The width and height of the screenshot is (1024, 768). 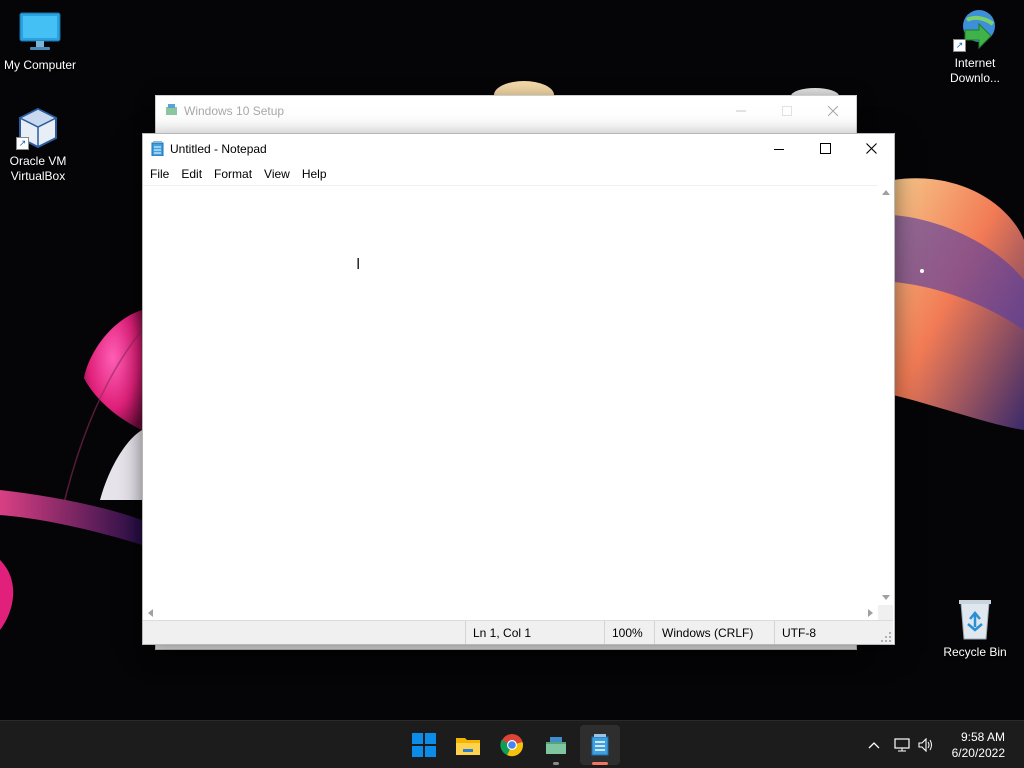 I want to click on setup-window-title: Windows 10 Setup, so click(x=234, y=111).